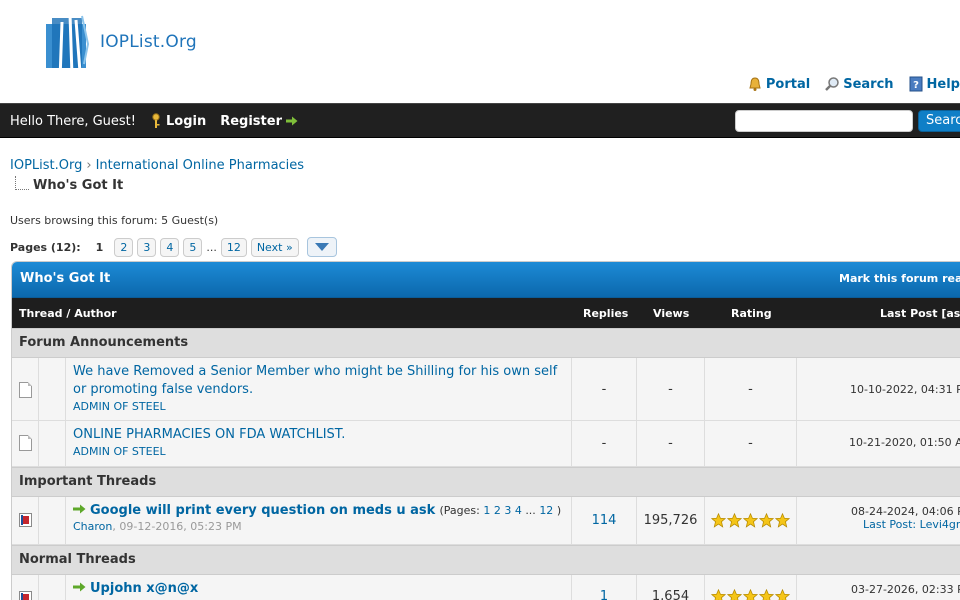 This screenshot has width=960, height=600. I want to click on help-link: ? Help, so click(934, 84).